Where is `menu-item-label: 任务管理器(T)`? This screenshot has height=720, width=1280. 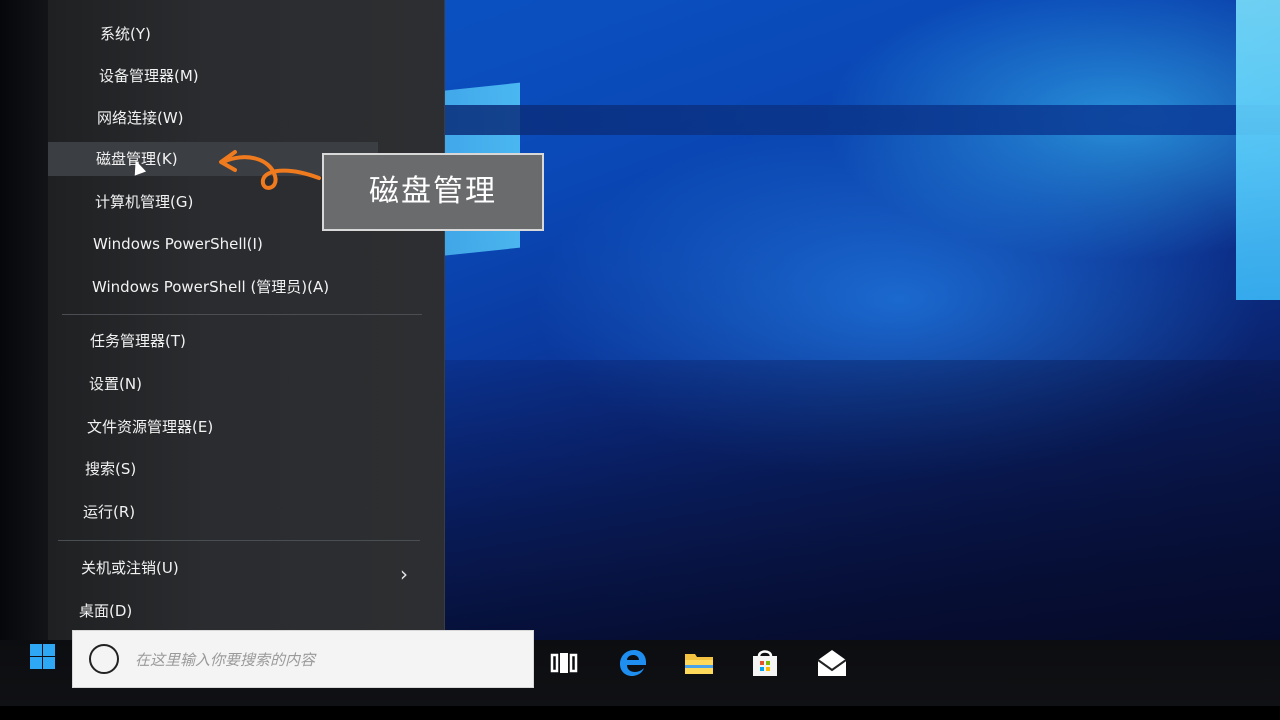
menu-item-label: 任务管理器(T) is located at coordinates (138, 341).